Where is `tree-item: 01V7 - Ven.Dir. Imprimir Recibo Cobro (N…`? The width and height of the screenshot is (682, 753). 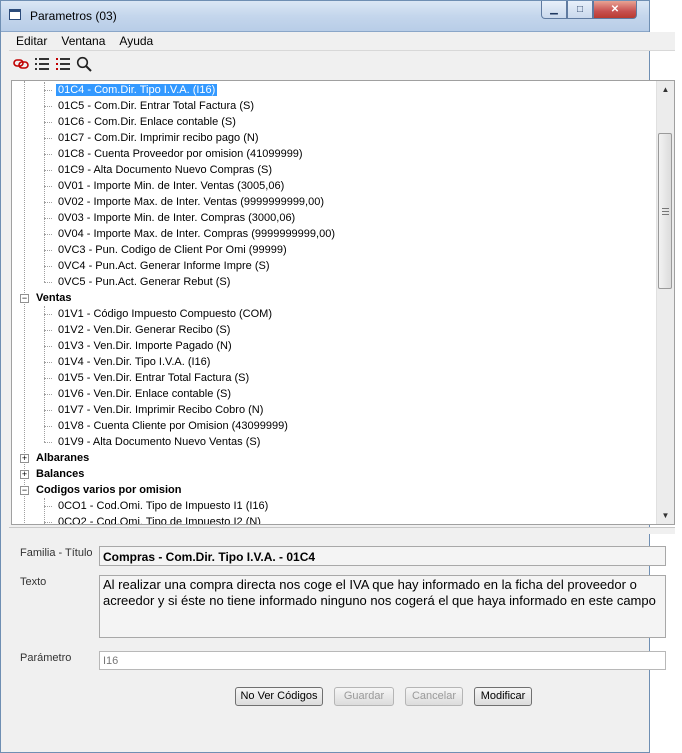 tree-item: 01V7 - Ven.Dir. Imprimir Recibo Cobro (N… is located at coordinates (160, 410).